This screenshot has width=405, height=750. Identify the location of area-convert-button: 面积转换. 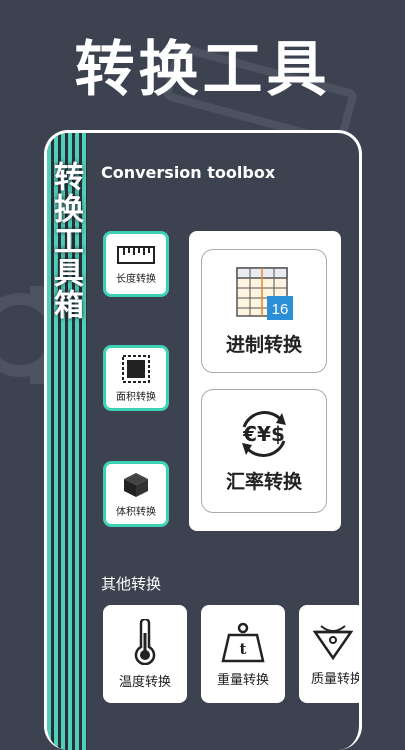
(136, 378).